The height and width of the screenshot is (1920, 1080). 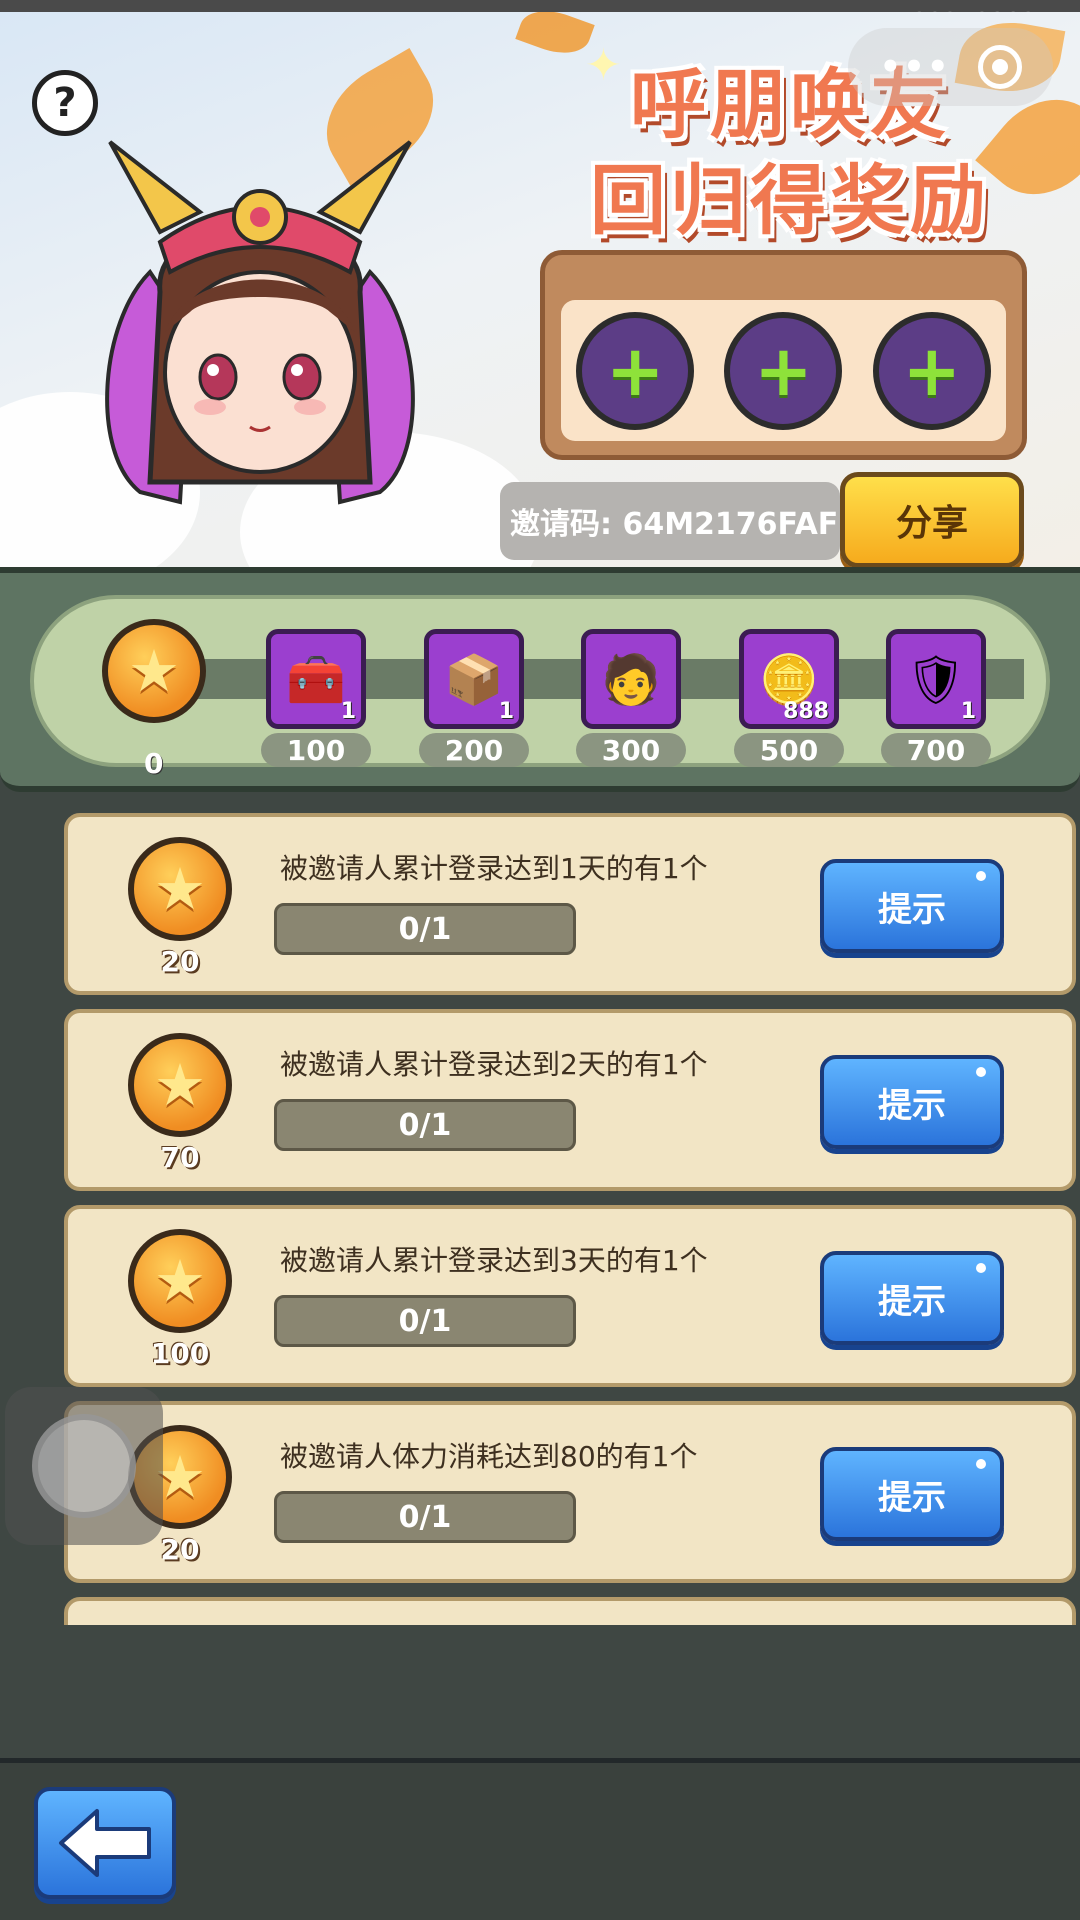 I want to click on task-row: ★ 20 被邀请人累计登录达到1天的有1个 0/1 提示, so click(x=570, y=904).